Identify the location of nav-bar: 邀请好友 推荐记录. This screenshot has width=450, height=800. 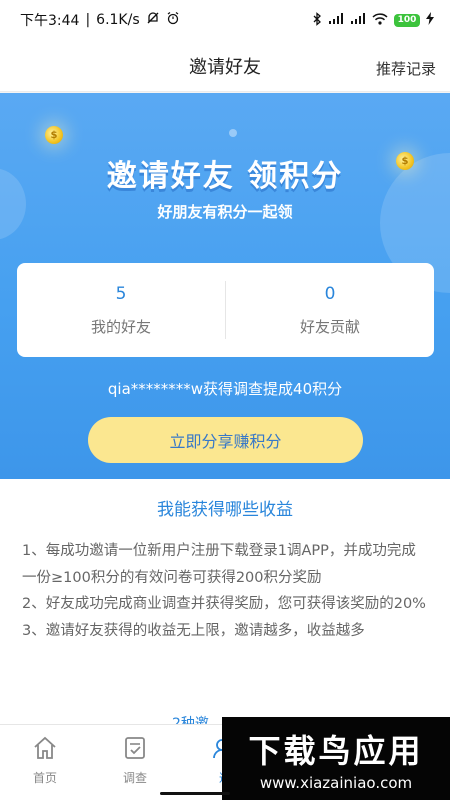
(225, 66).